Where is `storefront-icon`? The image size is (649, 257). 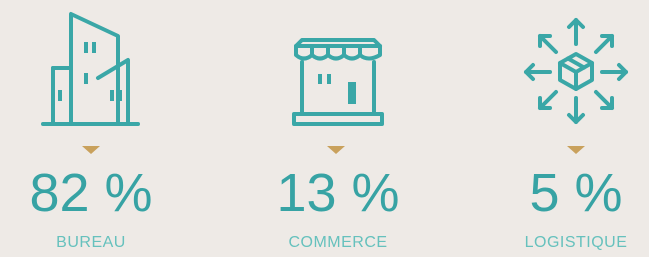 storefront-icon is located at coordinates (338, 82).